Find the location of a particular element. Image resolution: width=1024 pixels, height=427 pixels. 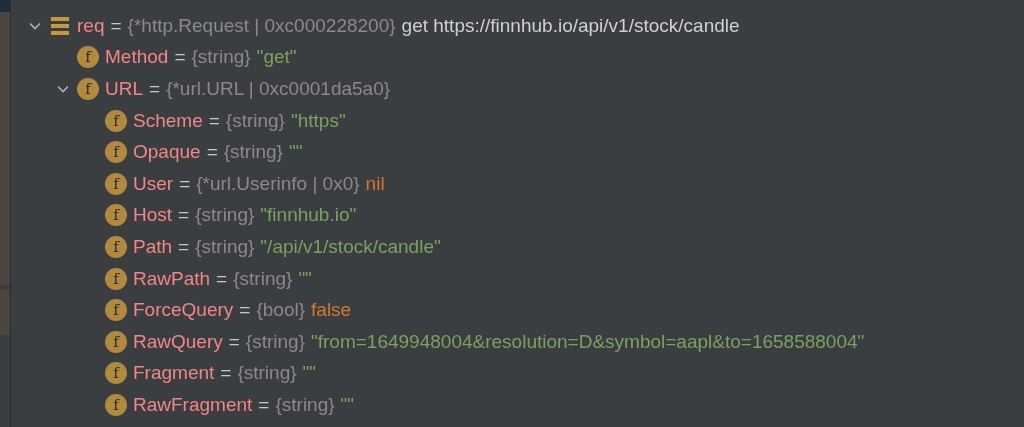

stack-icon is located at coordinates (60, 25).